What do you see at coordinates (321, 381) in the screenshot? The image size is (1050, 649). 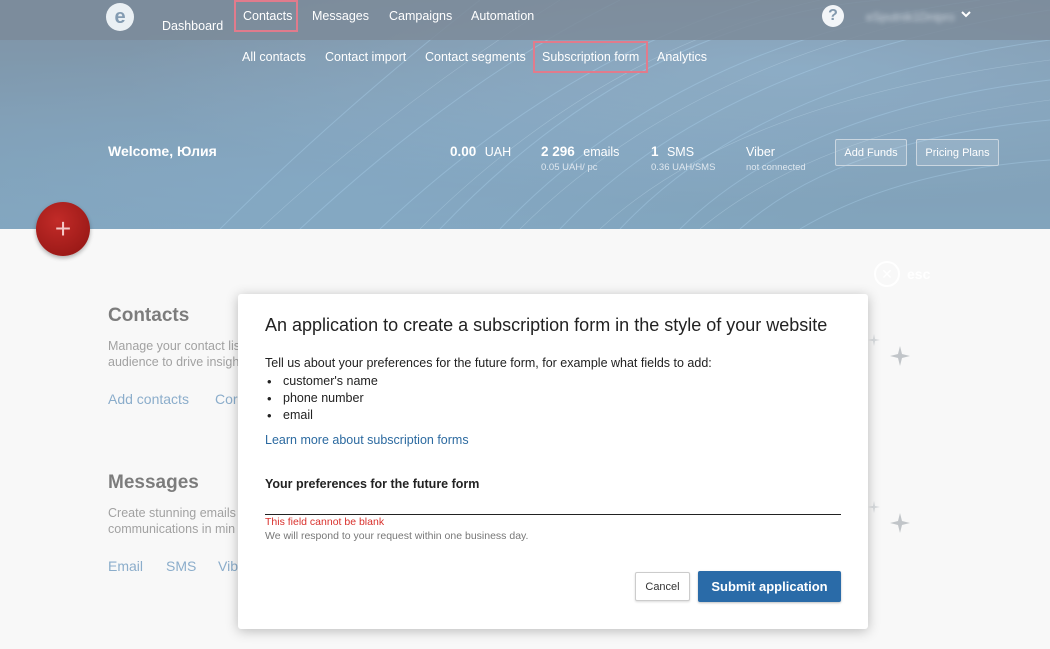 I see `list-item: customer's name` at bounding box center [321, 381].